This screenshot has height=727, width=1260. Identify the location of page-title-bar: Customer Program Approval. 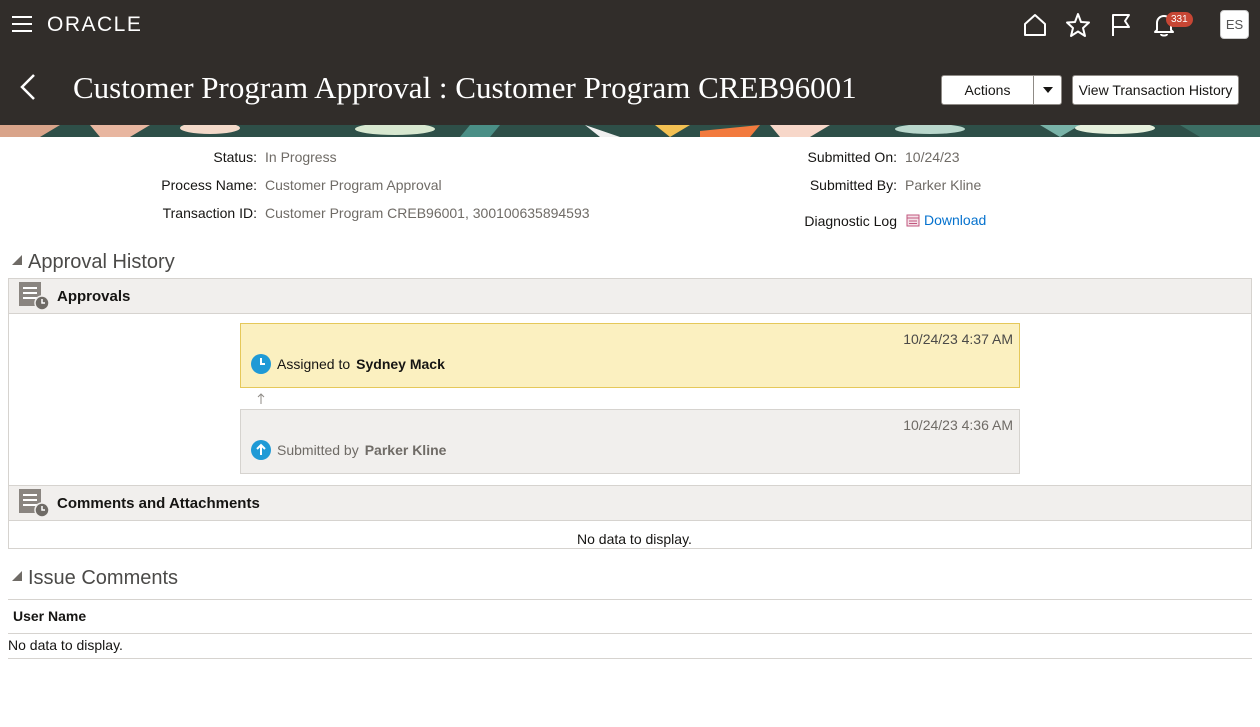
(630, 87).